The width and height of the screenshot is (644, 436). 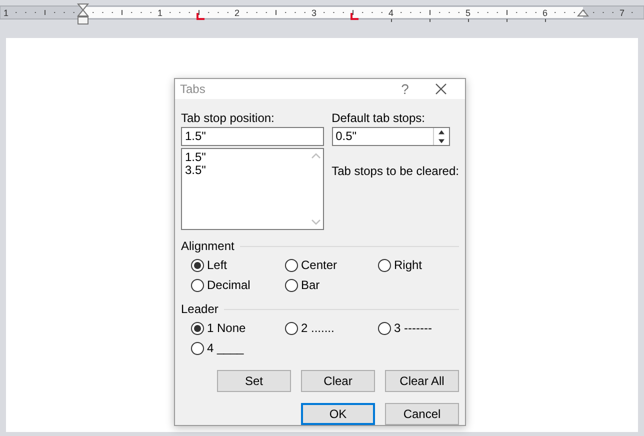 I want to click on spin-field: 0.5", so click(x=391, y=136).